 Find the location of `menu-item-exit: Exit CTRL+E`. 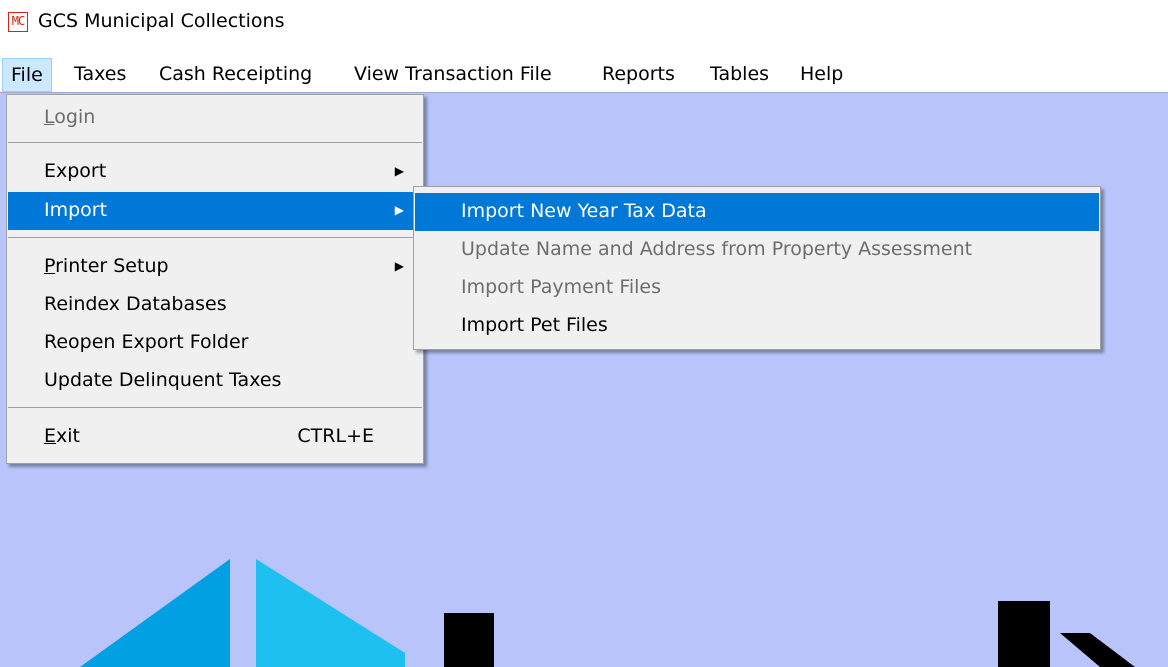

menu-item-exit: Exit CTRL+E is located at coordinates (215, 437).